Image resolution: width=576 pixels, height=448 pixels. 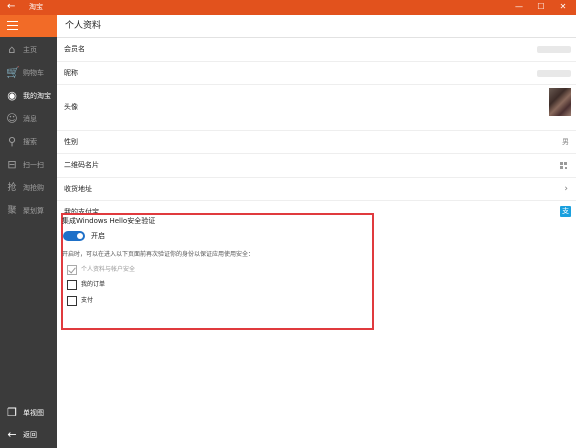 What do you see at coordinates (316, 50) in the screenshot?
I see `row-member-name: 会员名` at bounding box center [316, 50].